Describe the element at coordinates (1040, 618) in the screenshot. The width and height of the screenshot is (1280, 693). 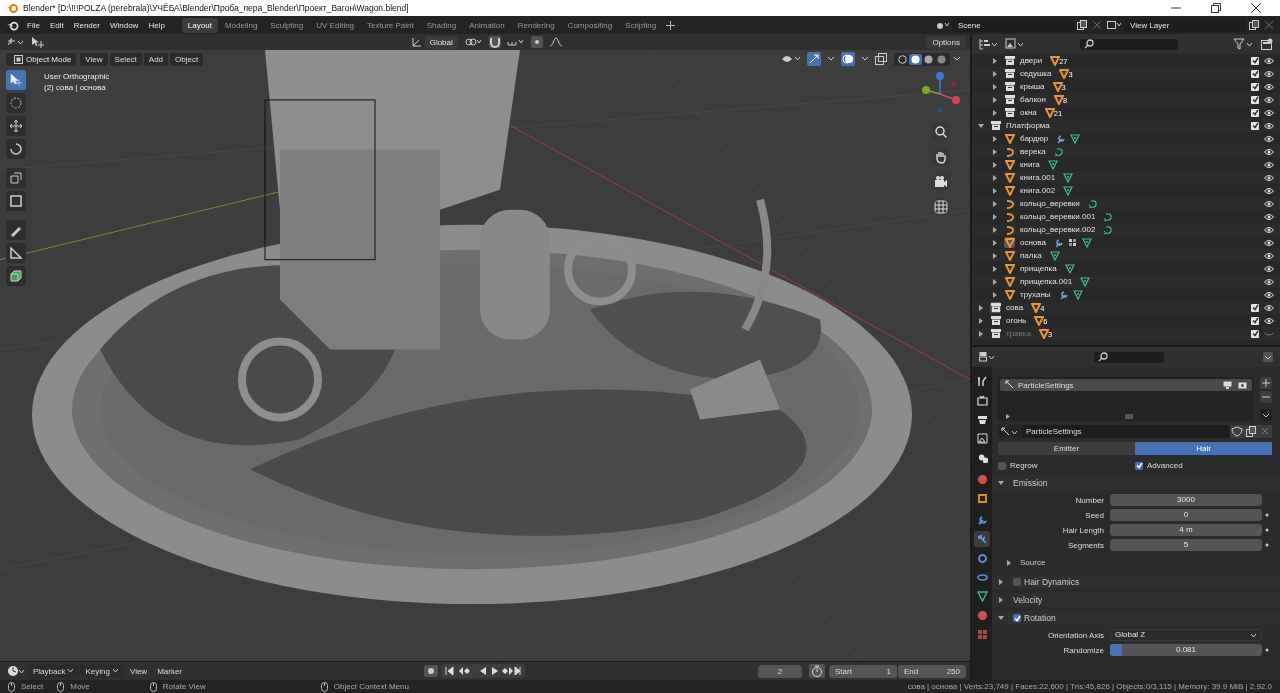
I see `panel-title: Rotation` at that location.